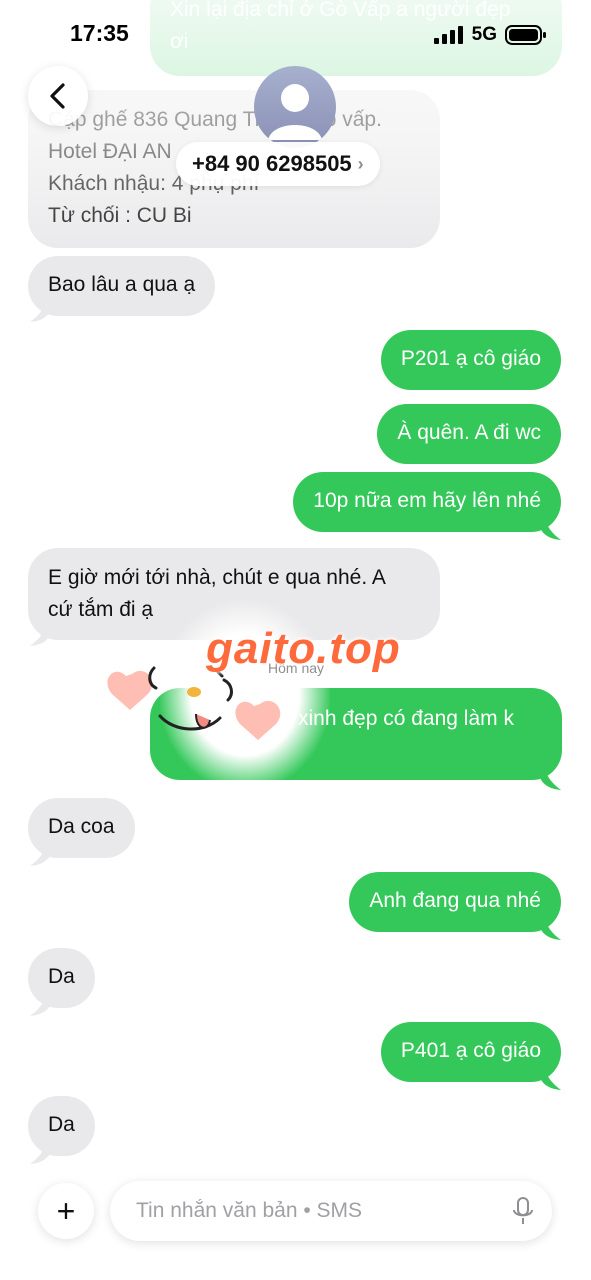 This screenshot has height=1280, width=591. What do you see at coordinates (469, 434) in the screenshot?
I see `message-outgoing: À quên. A đi wc` at bounding box center [469, 434].